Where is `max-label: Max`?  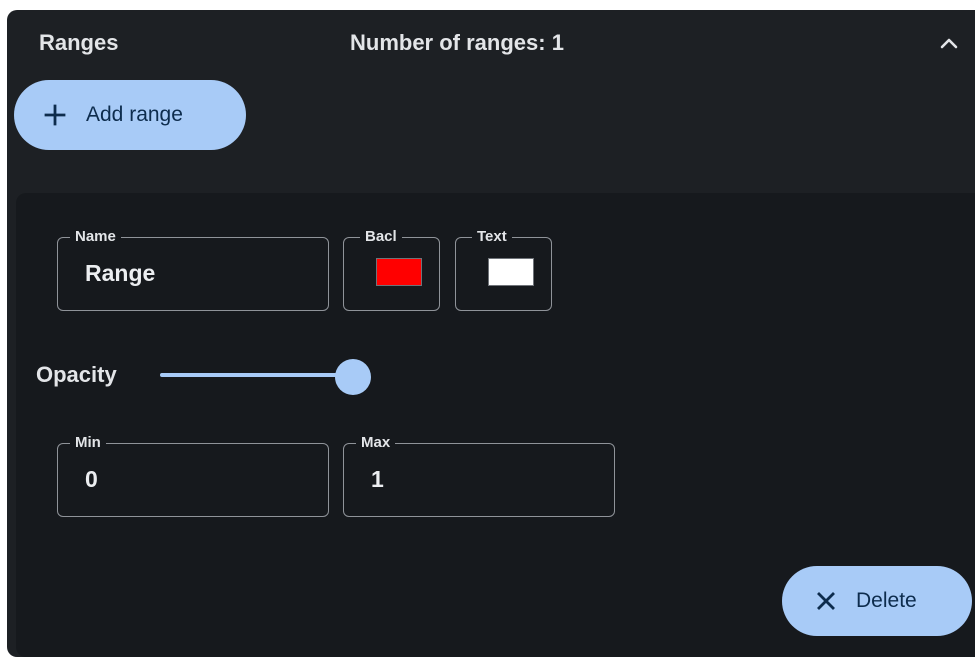
max-label: Max is located at coordinates (376, 443).